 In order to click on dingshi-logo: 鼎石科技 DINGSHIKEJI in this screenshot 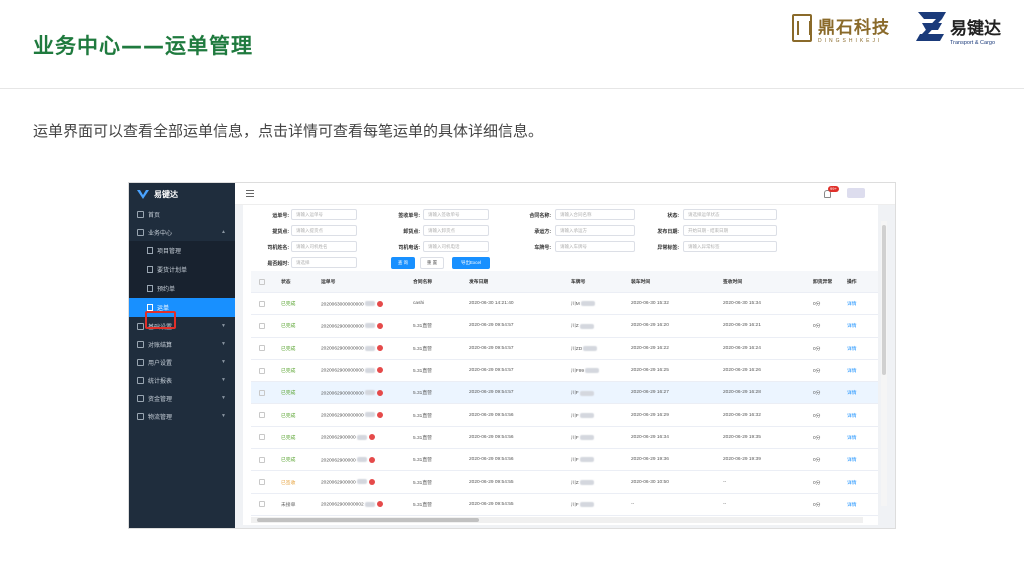, I will do `click(841, 28)`.